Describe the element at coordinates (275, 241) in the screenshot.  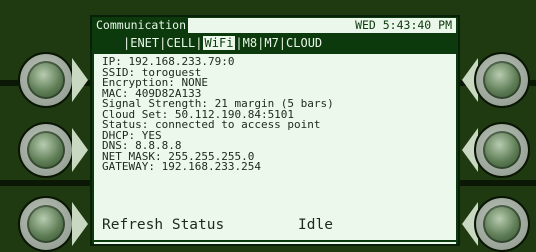
I see `divider` at that location.